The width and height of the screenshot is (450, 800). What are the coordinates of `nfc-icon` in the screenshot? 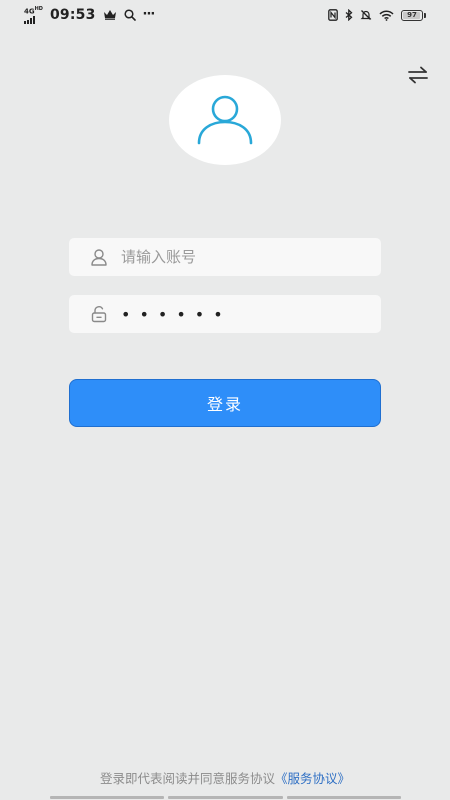 It's located at (333, 15).